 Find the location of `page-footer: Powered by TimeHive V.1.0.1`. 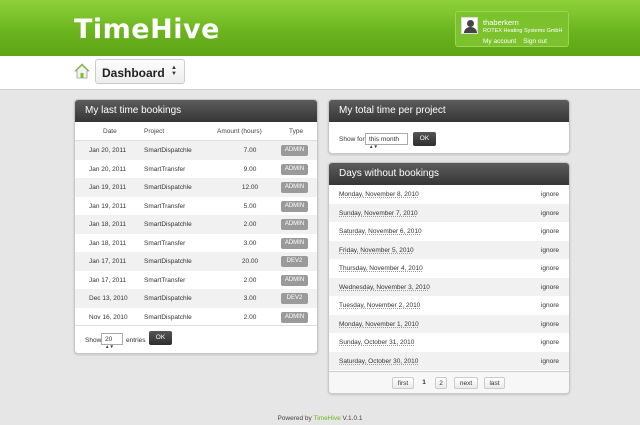

page-footer: Powered by TimeHive V.1.0.1 is located at coordinates (320, 418).